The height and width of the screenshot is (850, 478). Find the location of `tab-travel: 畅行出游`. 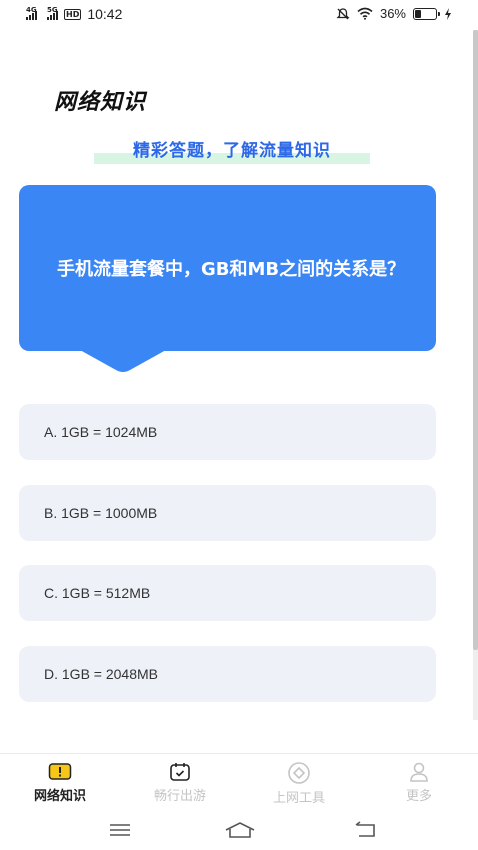

tab-travel: 畅行出游 is located at coordinates (180, 786).